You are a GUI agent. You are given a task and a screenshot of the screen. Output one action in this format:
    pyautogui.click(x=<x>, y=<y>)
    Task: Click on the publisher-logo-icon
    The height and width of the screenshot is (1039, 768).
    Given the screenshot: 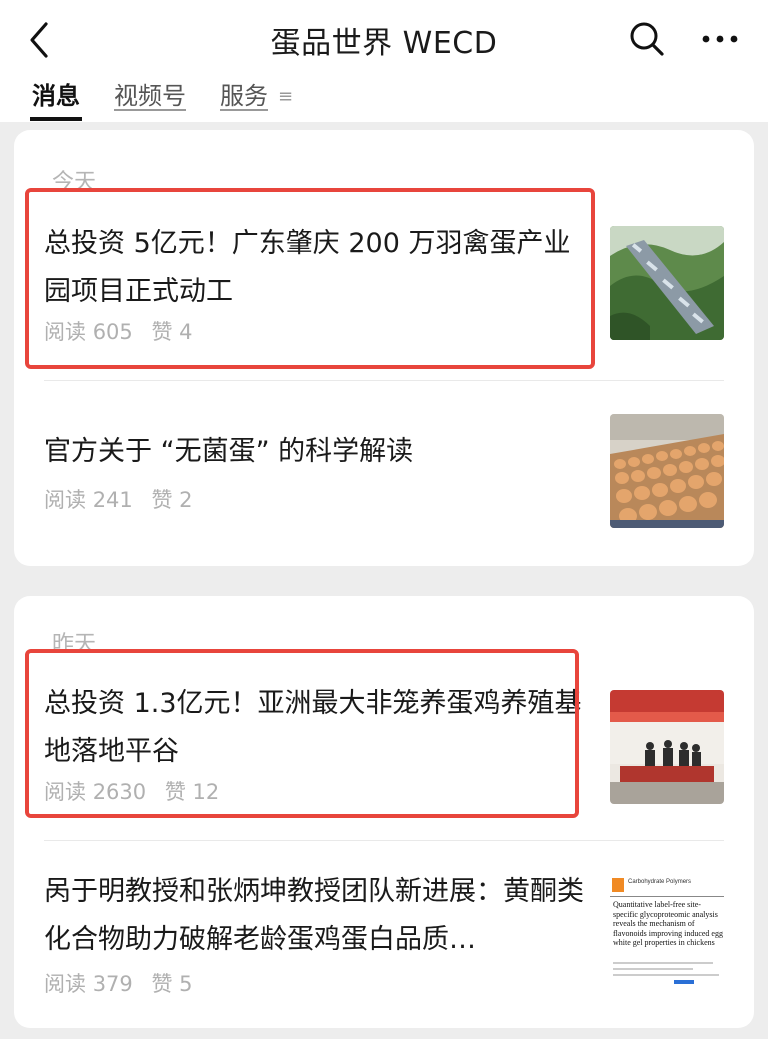 What is the action you would take?
    pyautogui.click(x=618, y=885)
    